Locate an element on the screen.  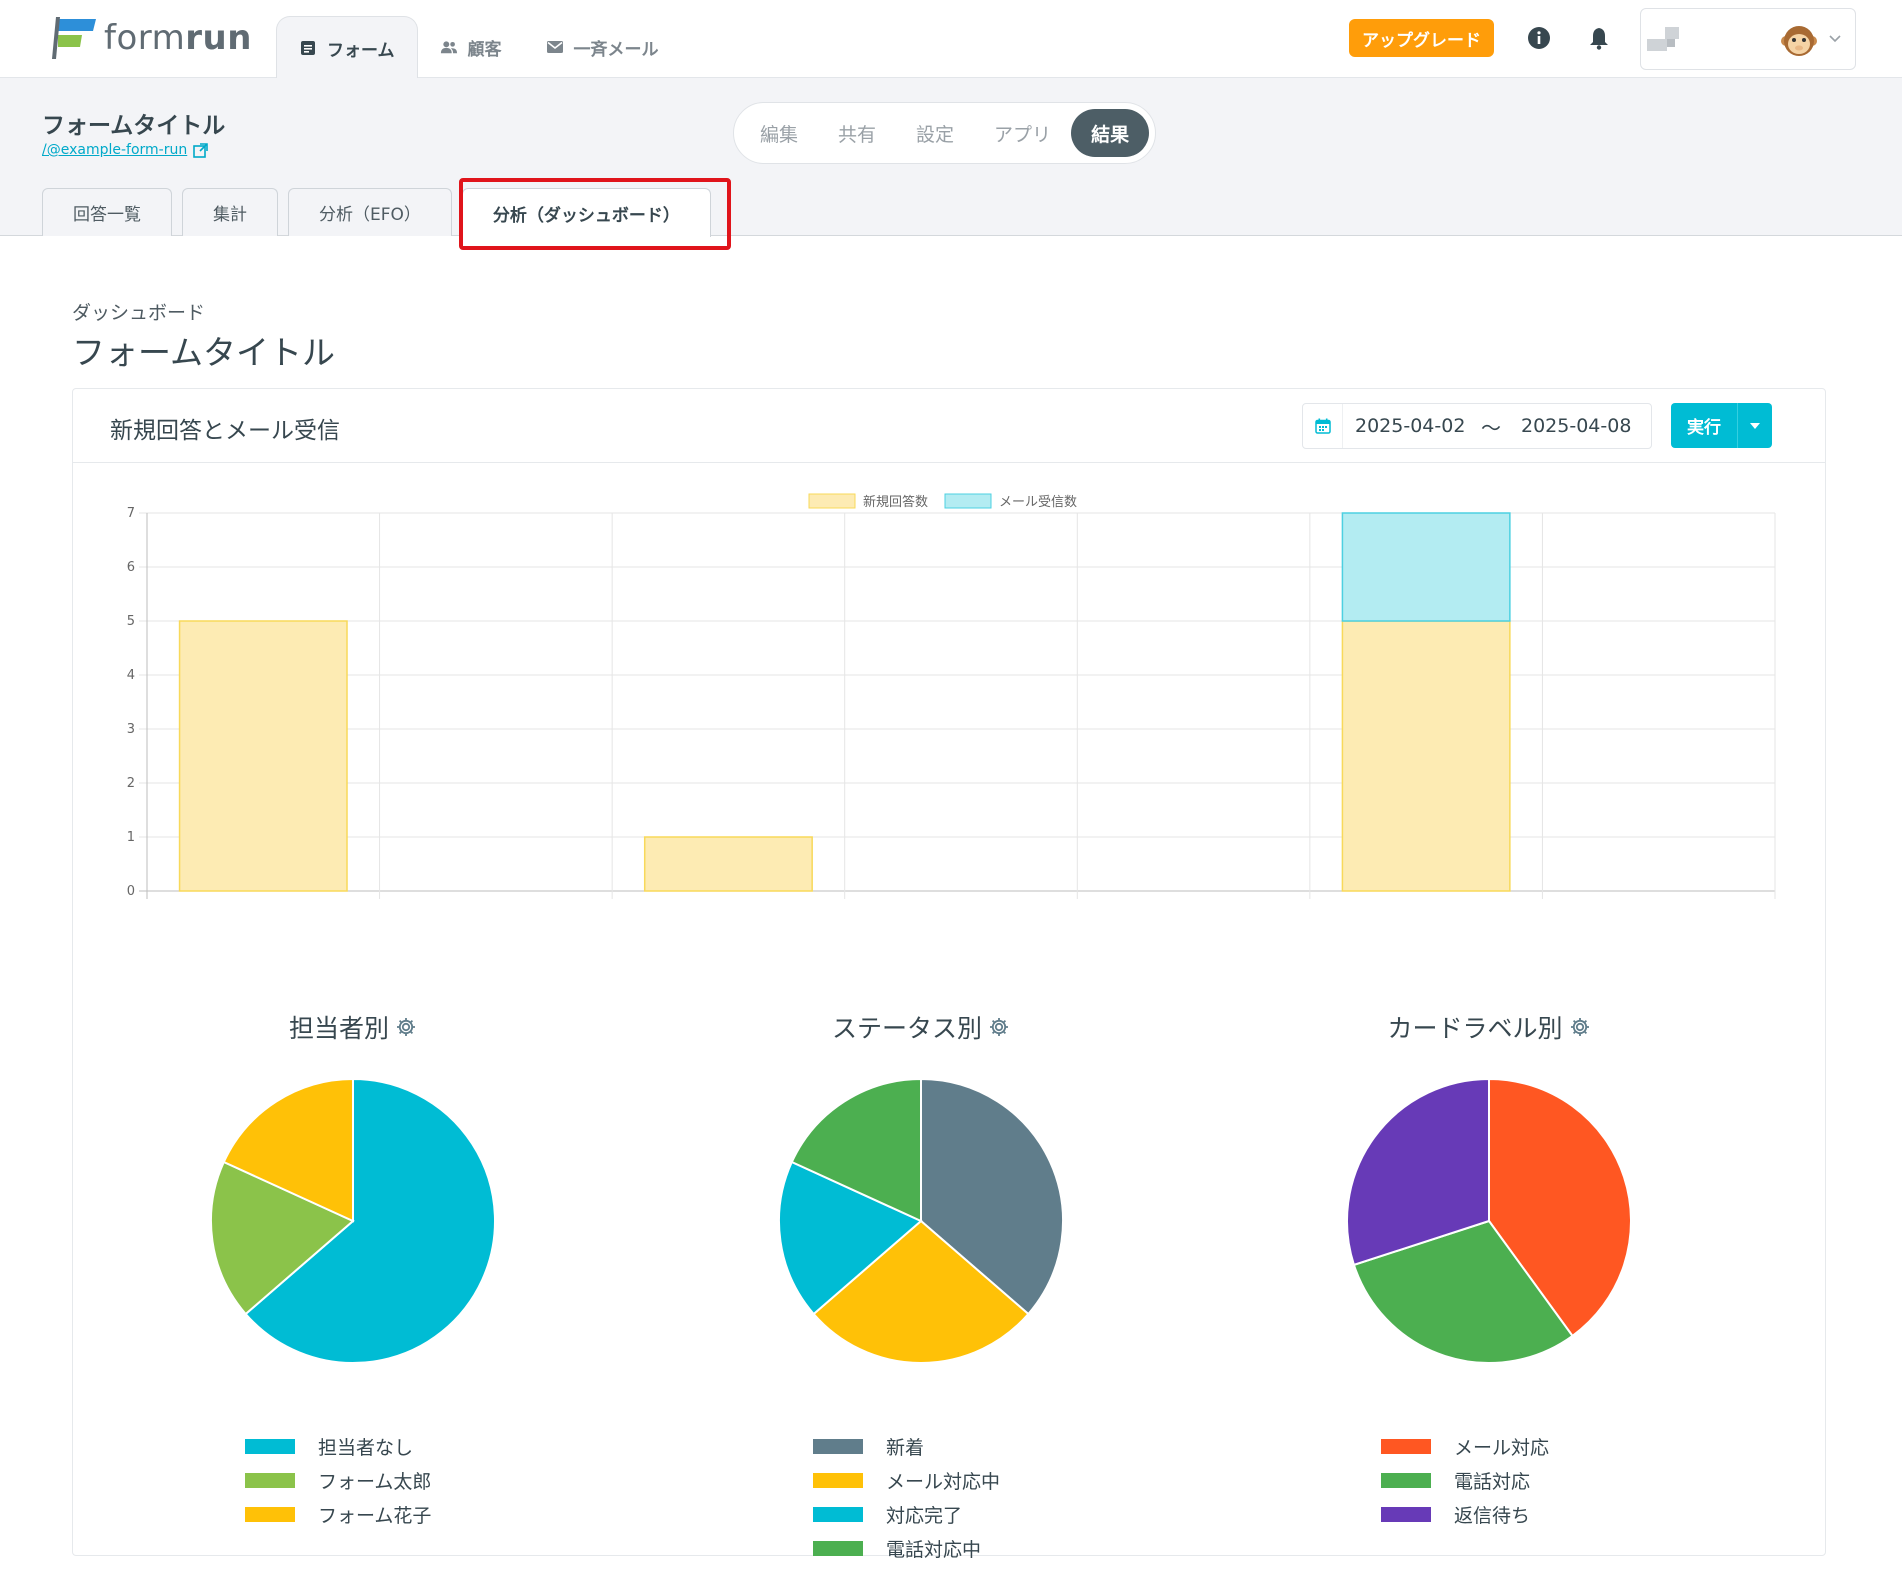
upgrade-button: アップグレード is located at coordinates (1421, 38).